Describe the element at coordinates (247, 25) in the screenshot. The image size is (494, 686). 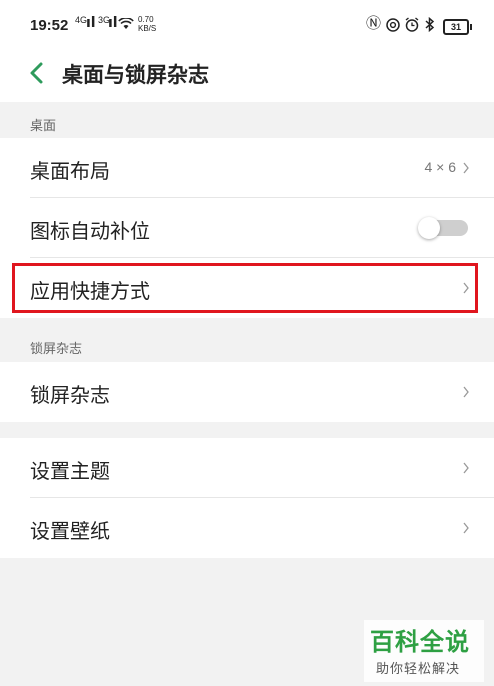
I see `status-bar: 19:52 4G ıl 3G ıl 0.70 KB/S Ⓝ 31` at that location.